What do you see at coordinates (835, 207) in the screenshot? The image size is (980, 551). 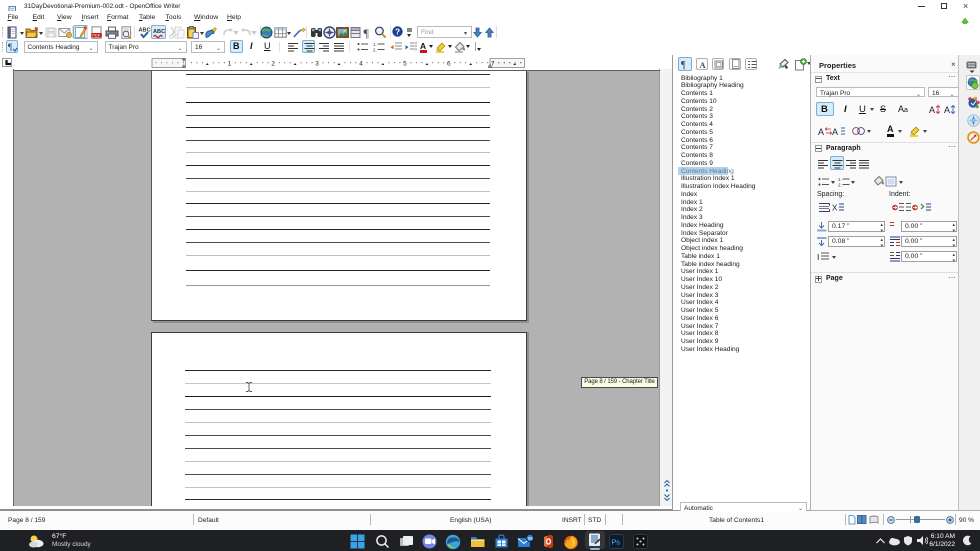 I see `svg-text: X` at bounding box center [835, 207].